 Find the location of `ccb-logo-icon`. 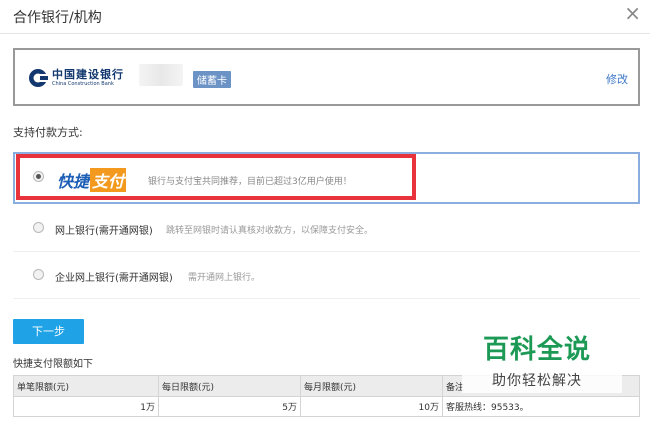

ccb-logo-icon is located at coordinates (38, 78).